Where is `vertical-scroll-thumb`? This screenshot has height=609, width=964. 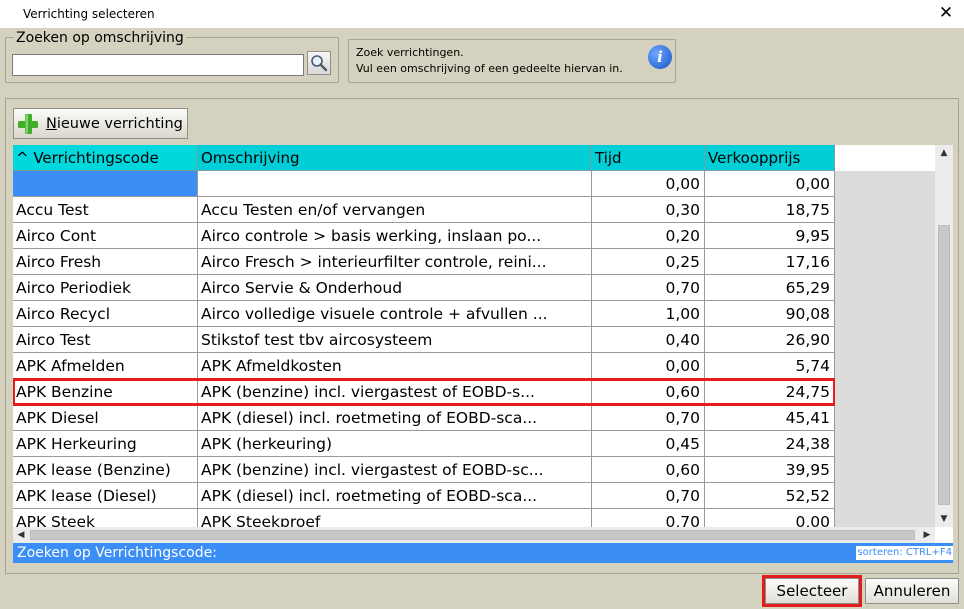 vertical-scroll-thumb is located at coordinates (944, 365).